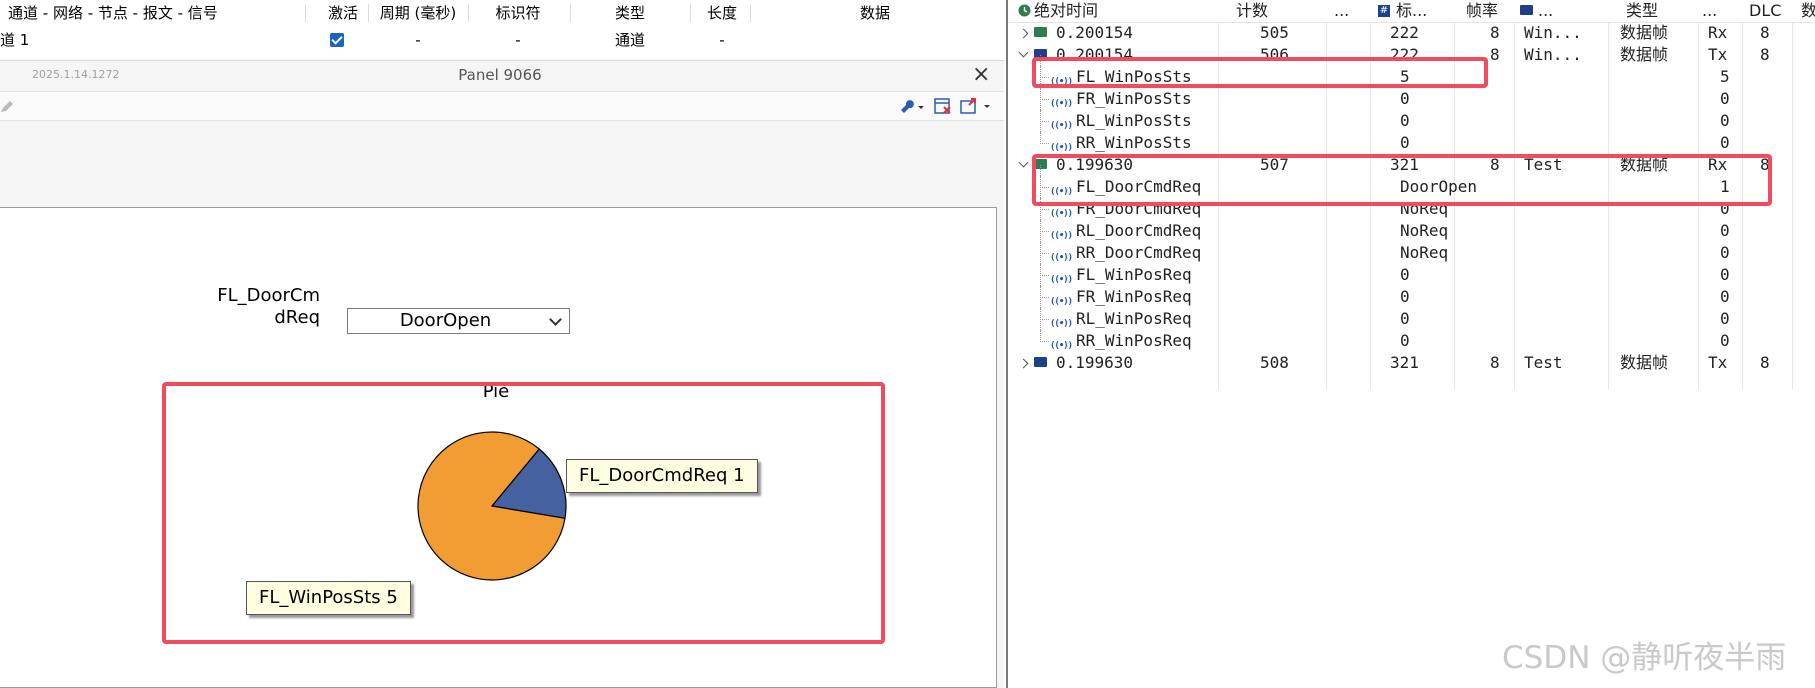 This screenshot has width=1815, height=688. What do you see at coordinates (629, 40) in the screenshot?
I see `row-type: 通道` at bounding box center [629, 40].